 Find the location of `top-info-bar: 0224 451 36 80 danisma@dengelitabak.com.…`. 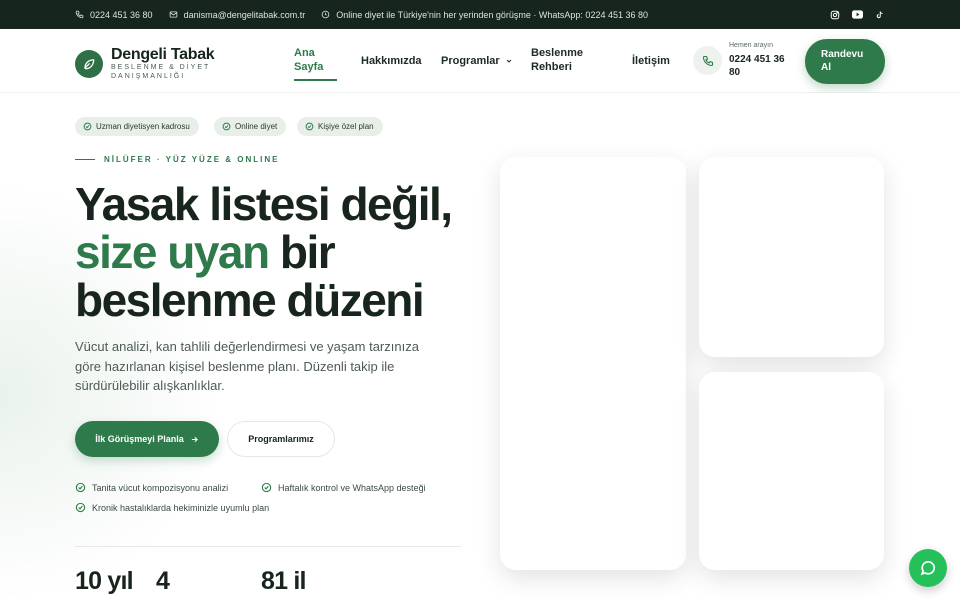

top-info-bar: 0224 451 36 80 danisma@dengelitabak.com.… is located at coordinates (480, 14).